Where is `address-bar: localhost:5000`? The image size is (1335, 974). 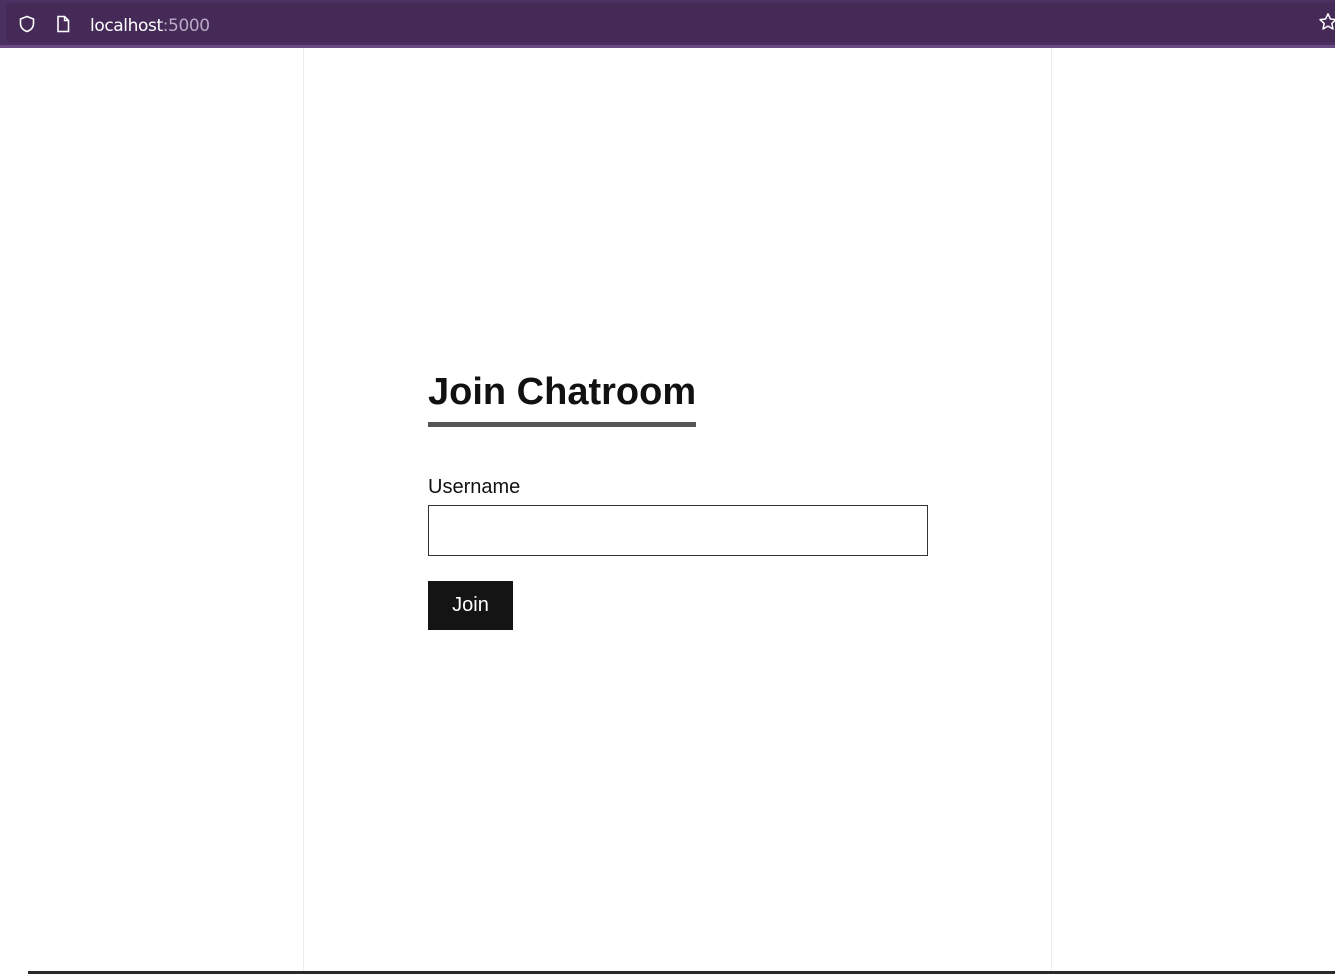 address-bar: localhost:5000 is located at coordinates (670, 22).